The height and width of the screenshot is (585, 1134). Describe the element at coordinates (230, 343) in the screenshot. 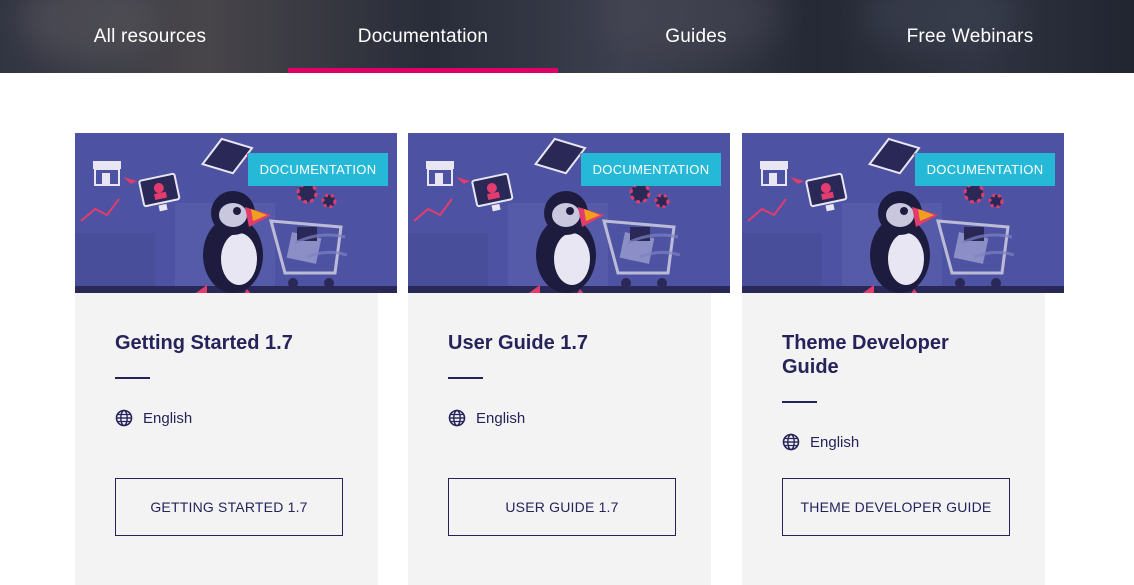

I see `card-title: Getting Started 1.7` at that location.